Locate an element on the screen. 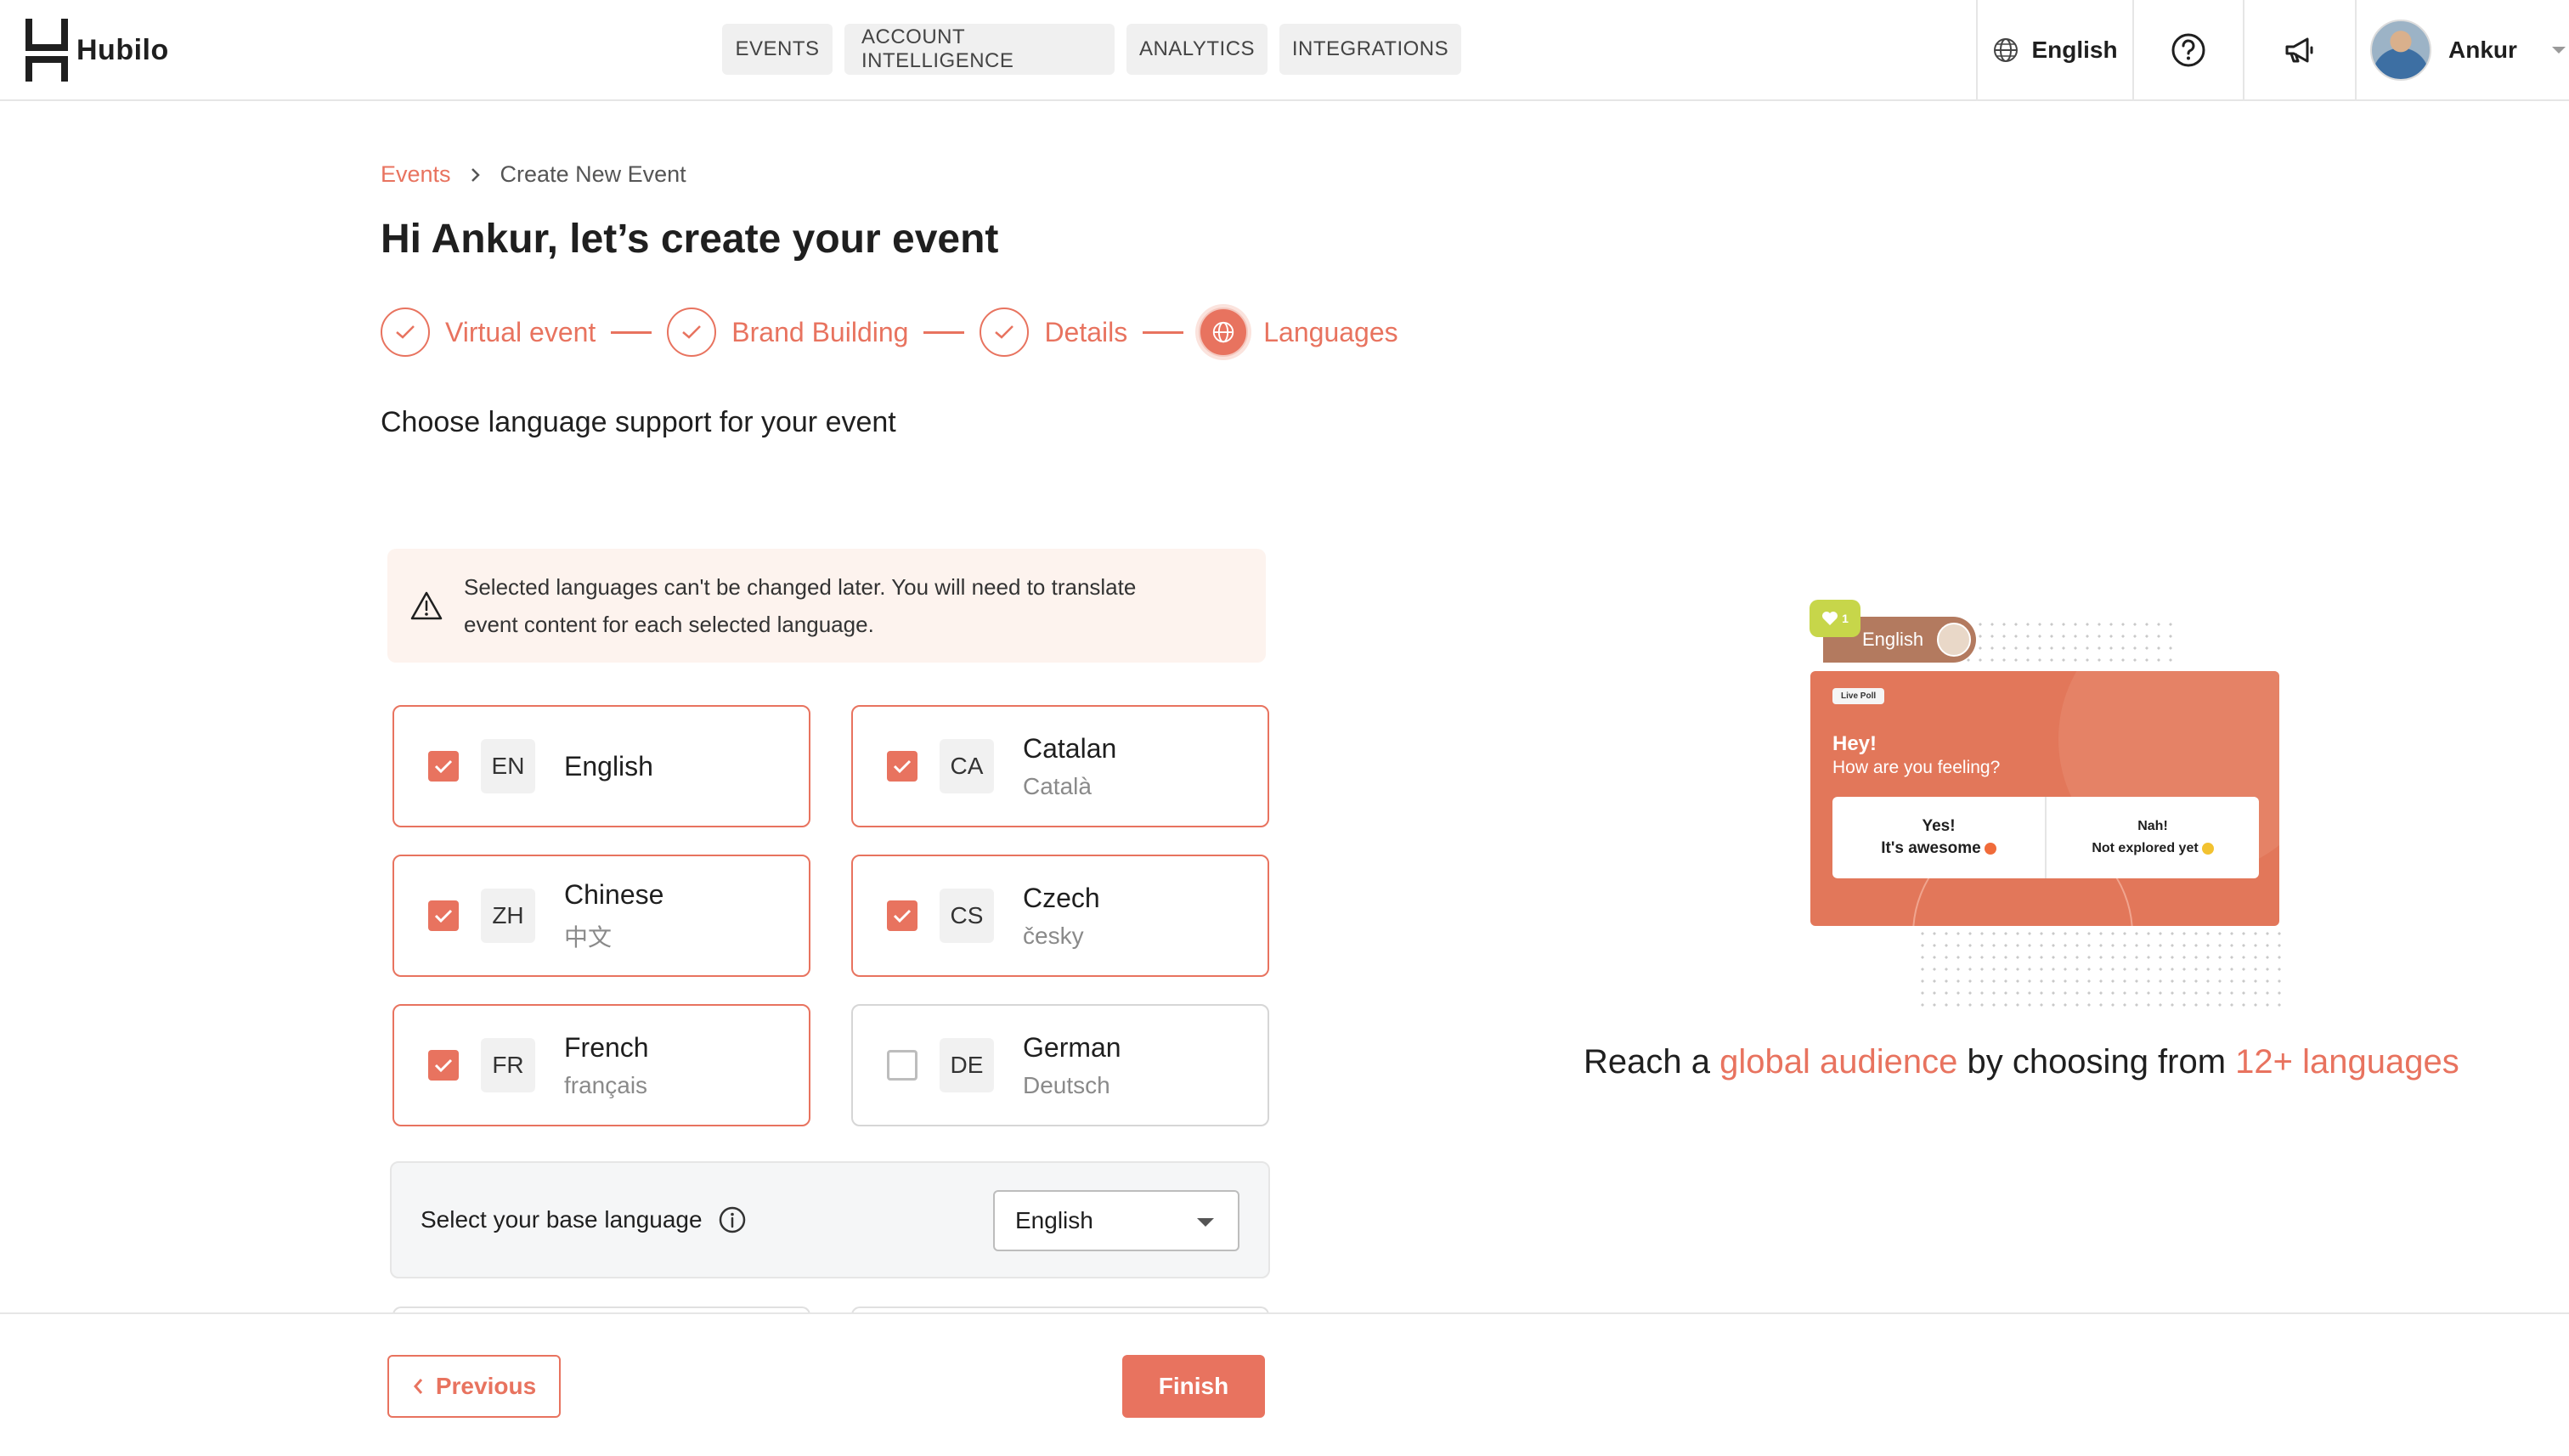 The width and height of the screenshot is (2569, 1456). reaction-badge: 1 is located at coordinates (1835, 619).